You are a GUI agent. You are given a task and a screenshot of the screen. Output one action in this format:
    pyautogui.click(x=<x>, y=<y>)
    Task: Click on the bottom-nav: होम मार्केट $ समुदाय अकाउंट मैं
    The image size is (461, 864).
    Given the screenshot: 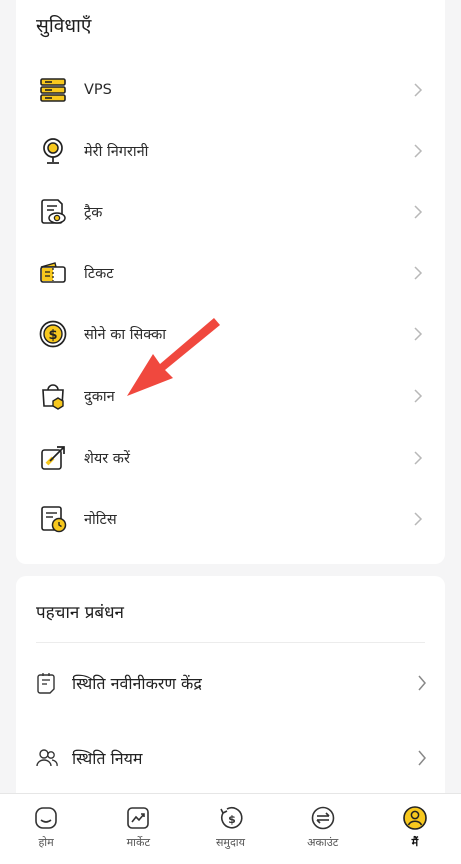 What is the action you would take?
    pyautogui.click(x=230, y=828)
    